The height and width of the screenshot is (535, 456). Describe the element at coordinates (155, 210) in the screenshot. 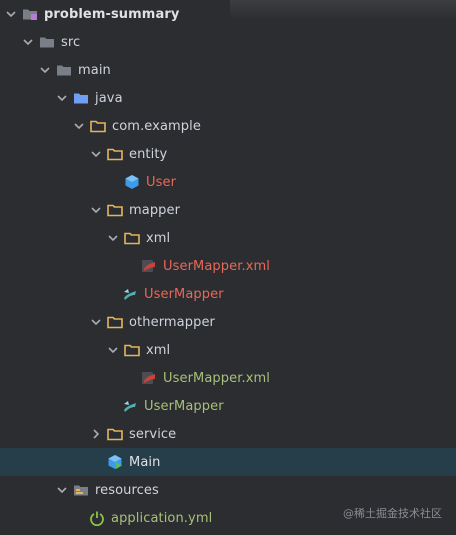

I see `tree-item-label: mapper` at that location.